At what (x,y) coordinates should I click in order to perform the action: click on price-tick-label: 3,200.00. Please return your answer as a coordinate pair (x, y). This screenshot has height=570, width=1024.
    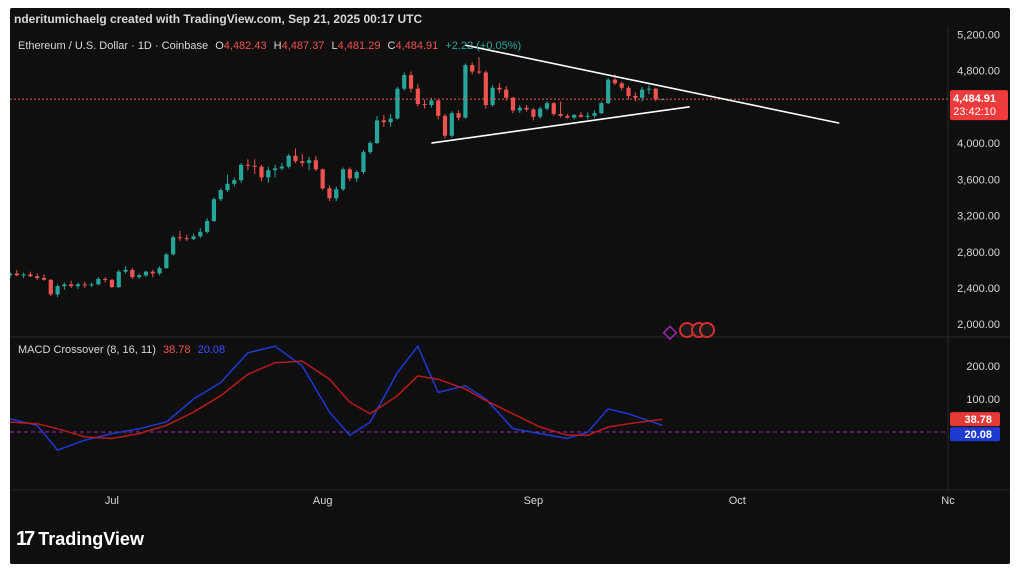
    Looking at the image, I should click on (978, 217).